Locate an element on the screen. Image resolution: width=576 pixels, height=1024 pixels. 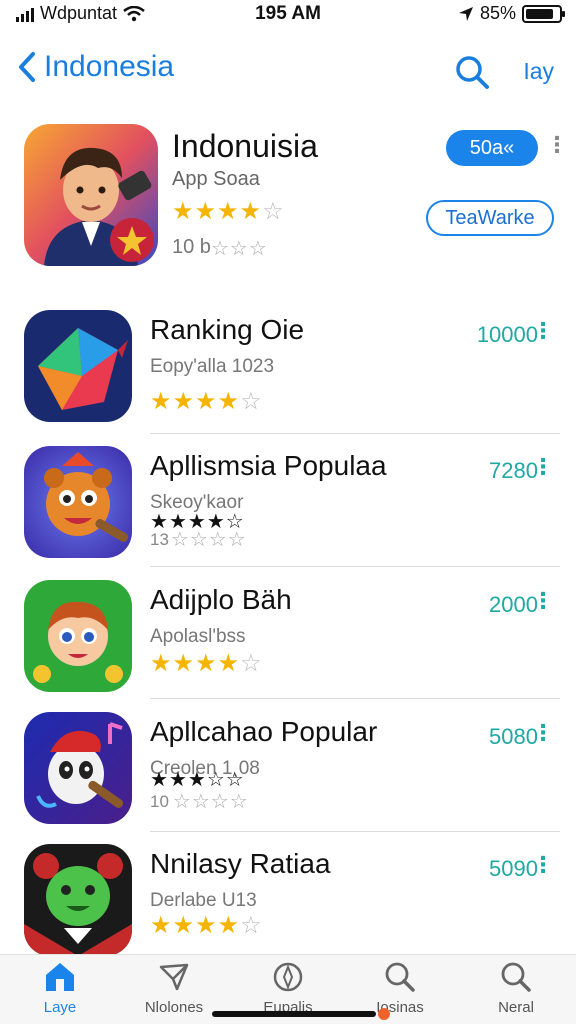
app-name: Adijplo Bäh is located at coordinates (221, 599).